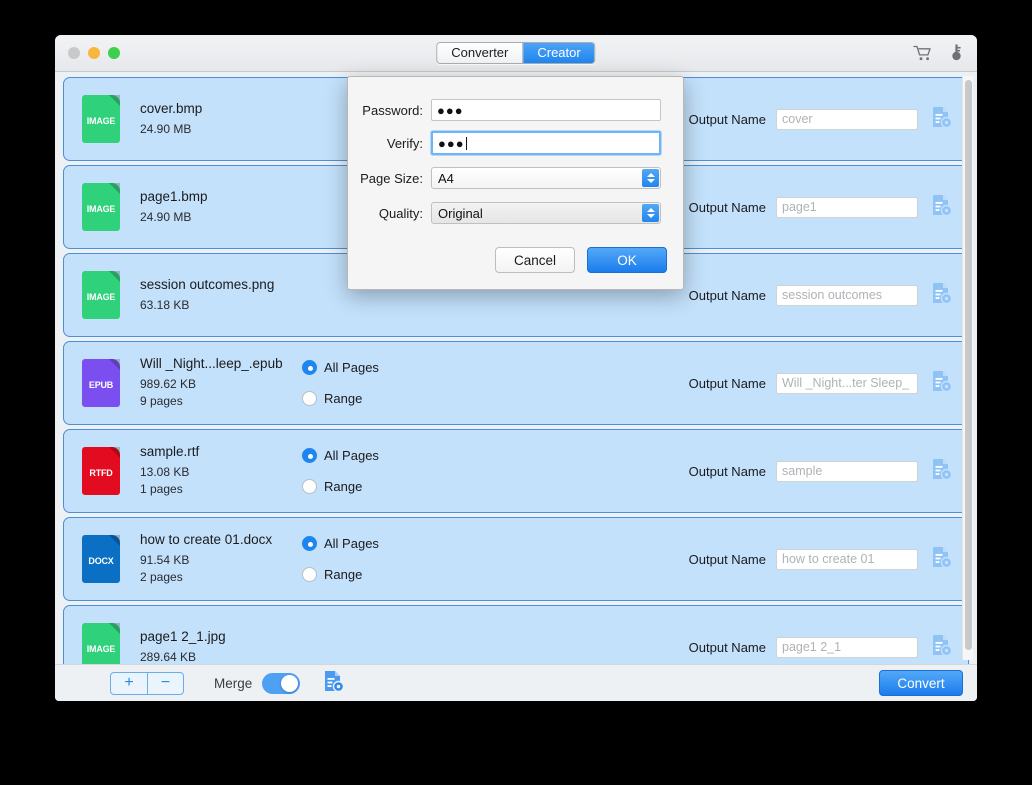 The height and width of the screenshot is (785, 1032). Describe the element at coordinates (956, 53) in the screenshot. I see `key-icon` at that location.